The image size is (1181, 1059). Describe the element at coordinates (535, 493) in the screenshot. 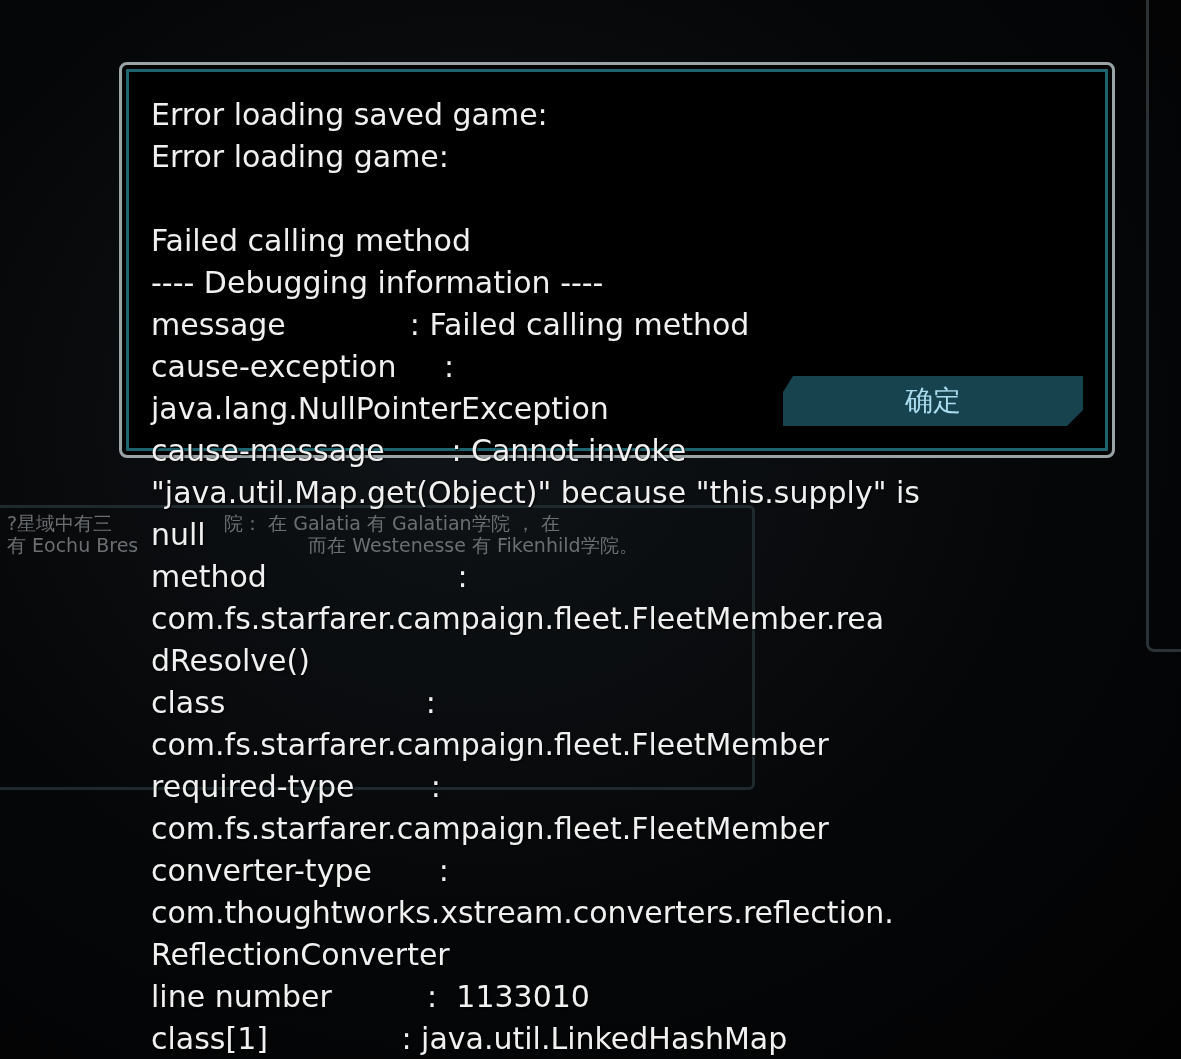

I see `error-text-line: "java.util.Map.get(Object)" because "this.supply" is` at that location.